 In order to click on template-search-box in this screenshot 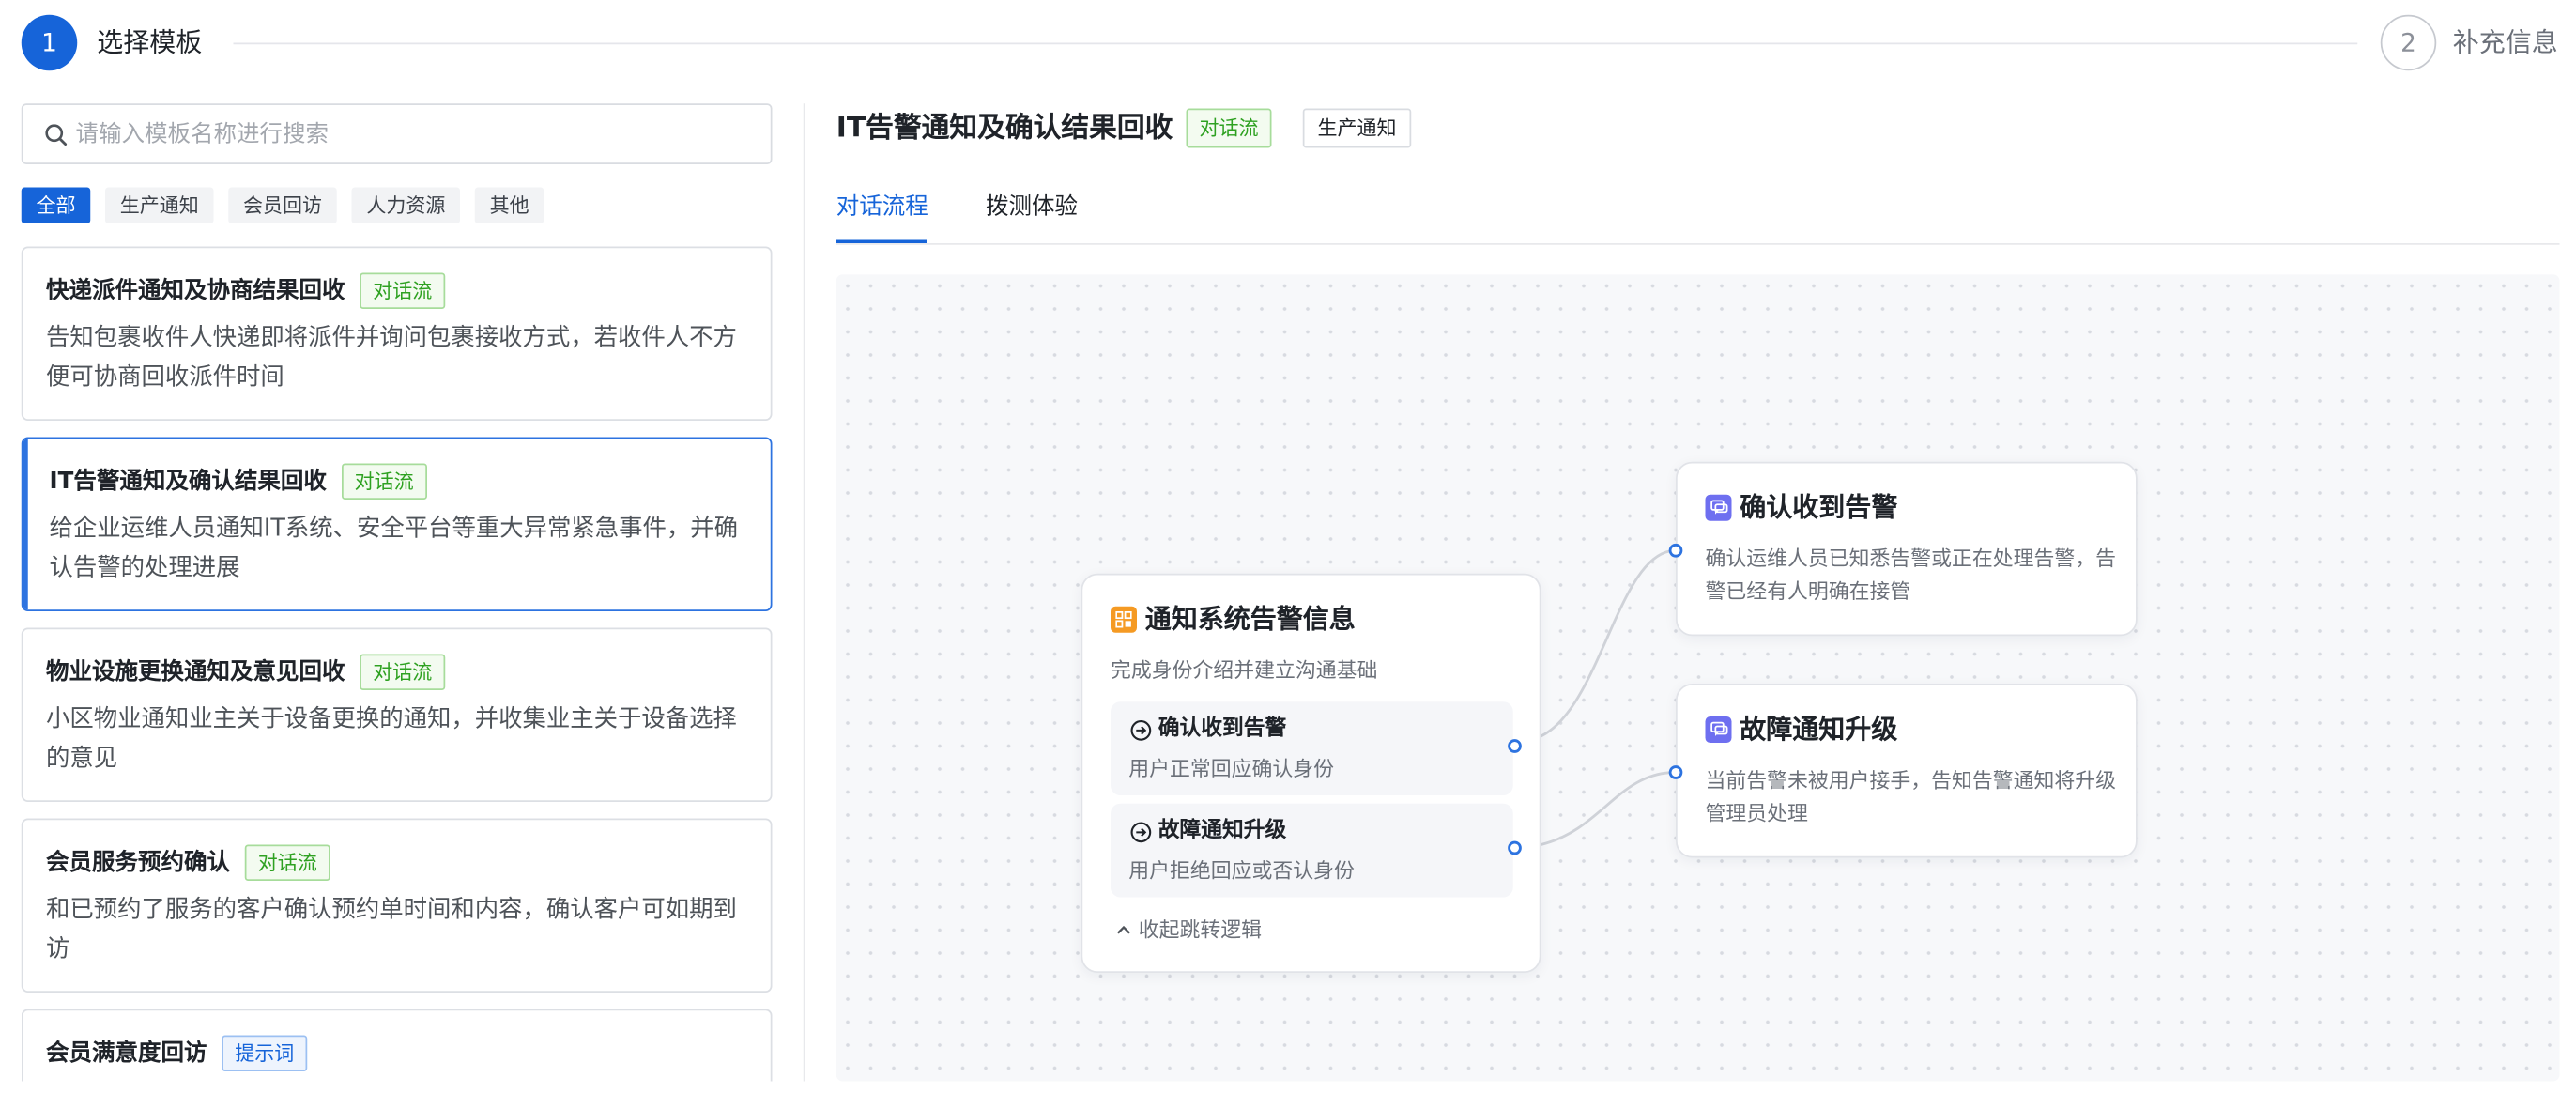, I will do `click(397, 133)`.